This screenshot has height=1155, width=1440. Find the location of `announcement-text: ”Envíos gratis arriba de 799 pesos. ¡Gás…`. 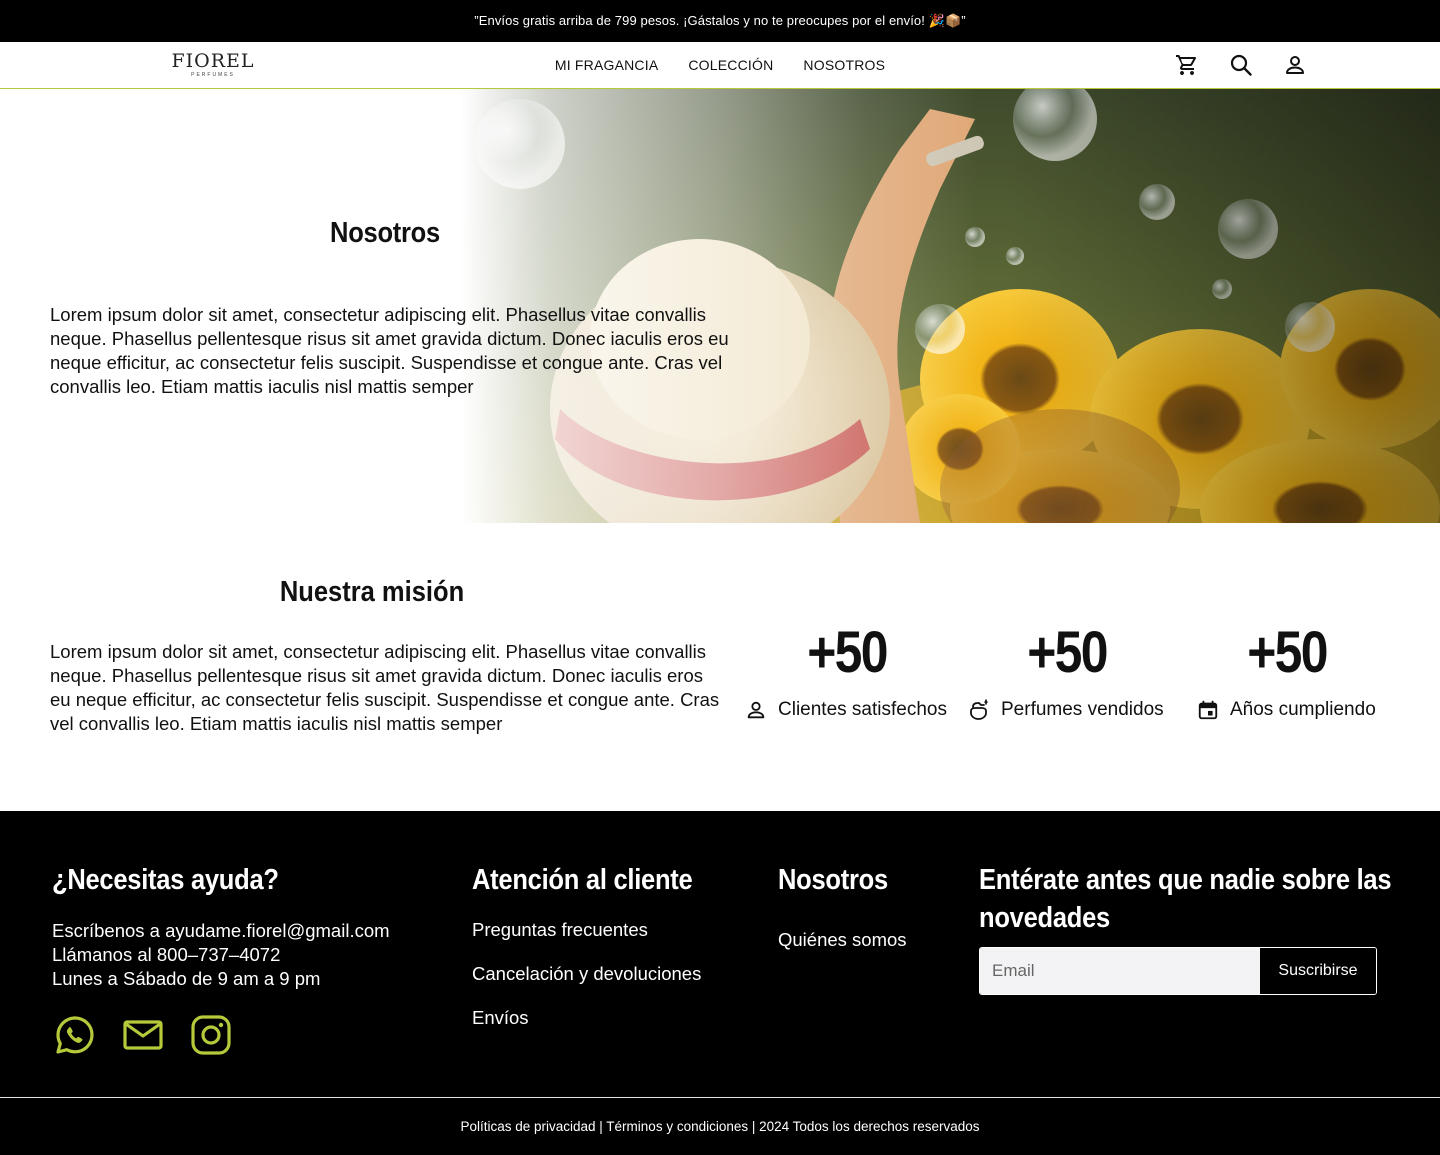

announcement-text: ”Envíos gratis arriba de 799 pesos. ¡Gás… is located at coordinates (720, 20).